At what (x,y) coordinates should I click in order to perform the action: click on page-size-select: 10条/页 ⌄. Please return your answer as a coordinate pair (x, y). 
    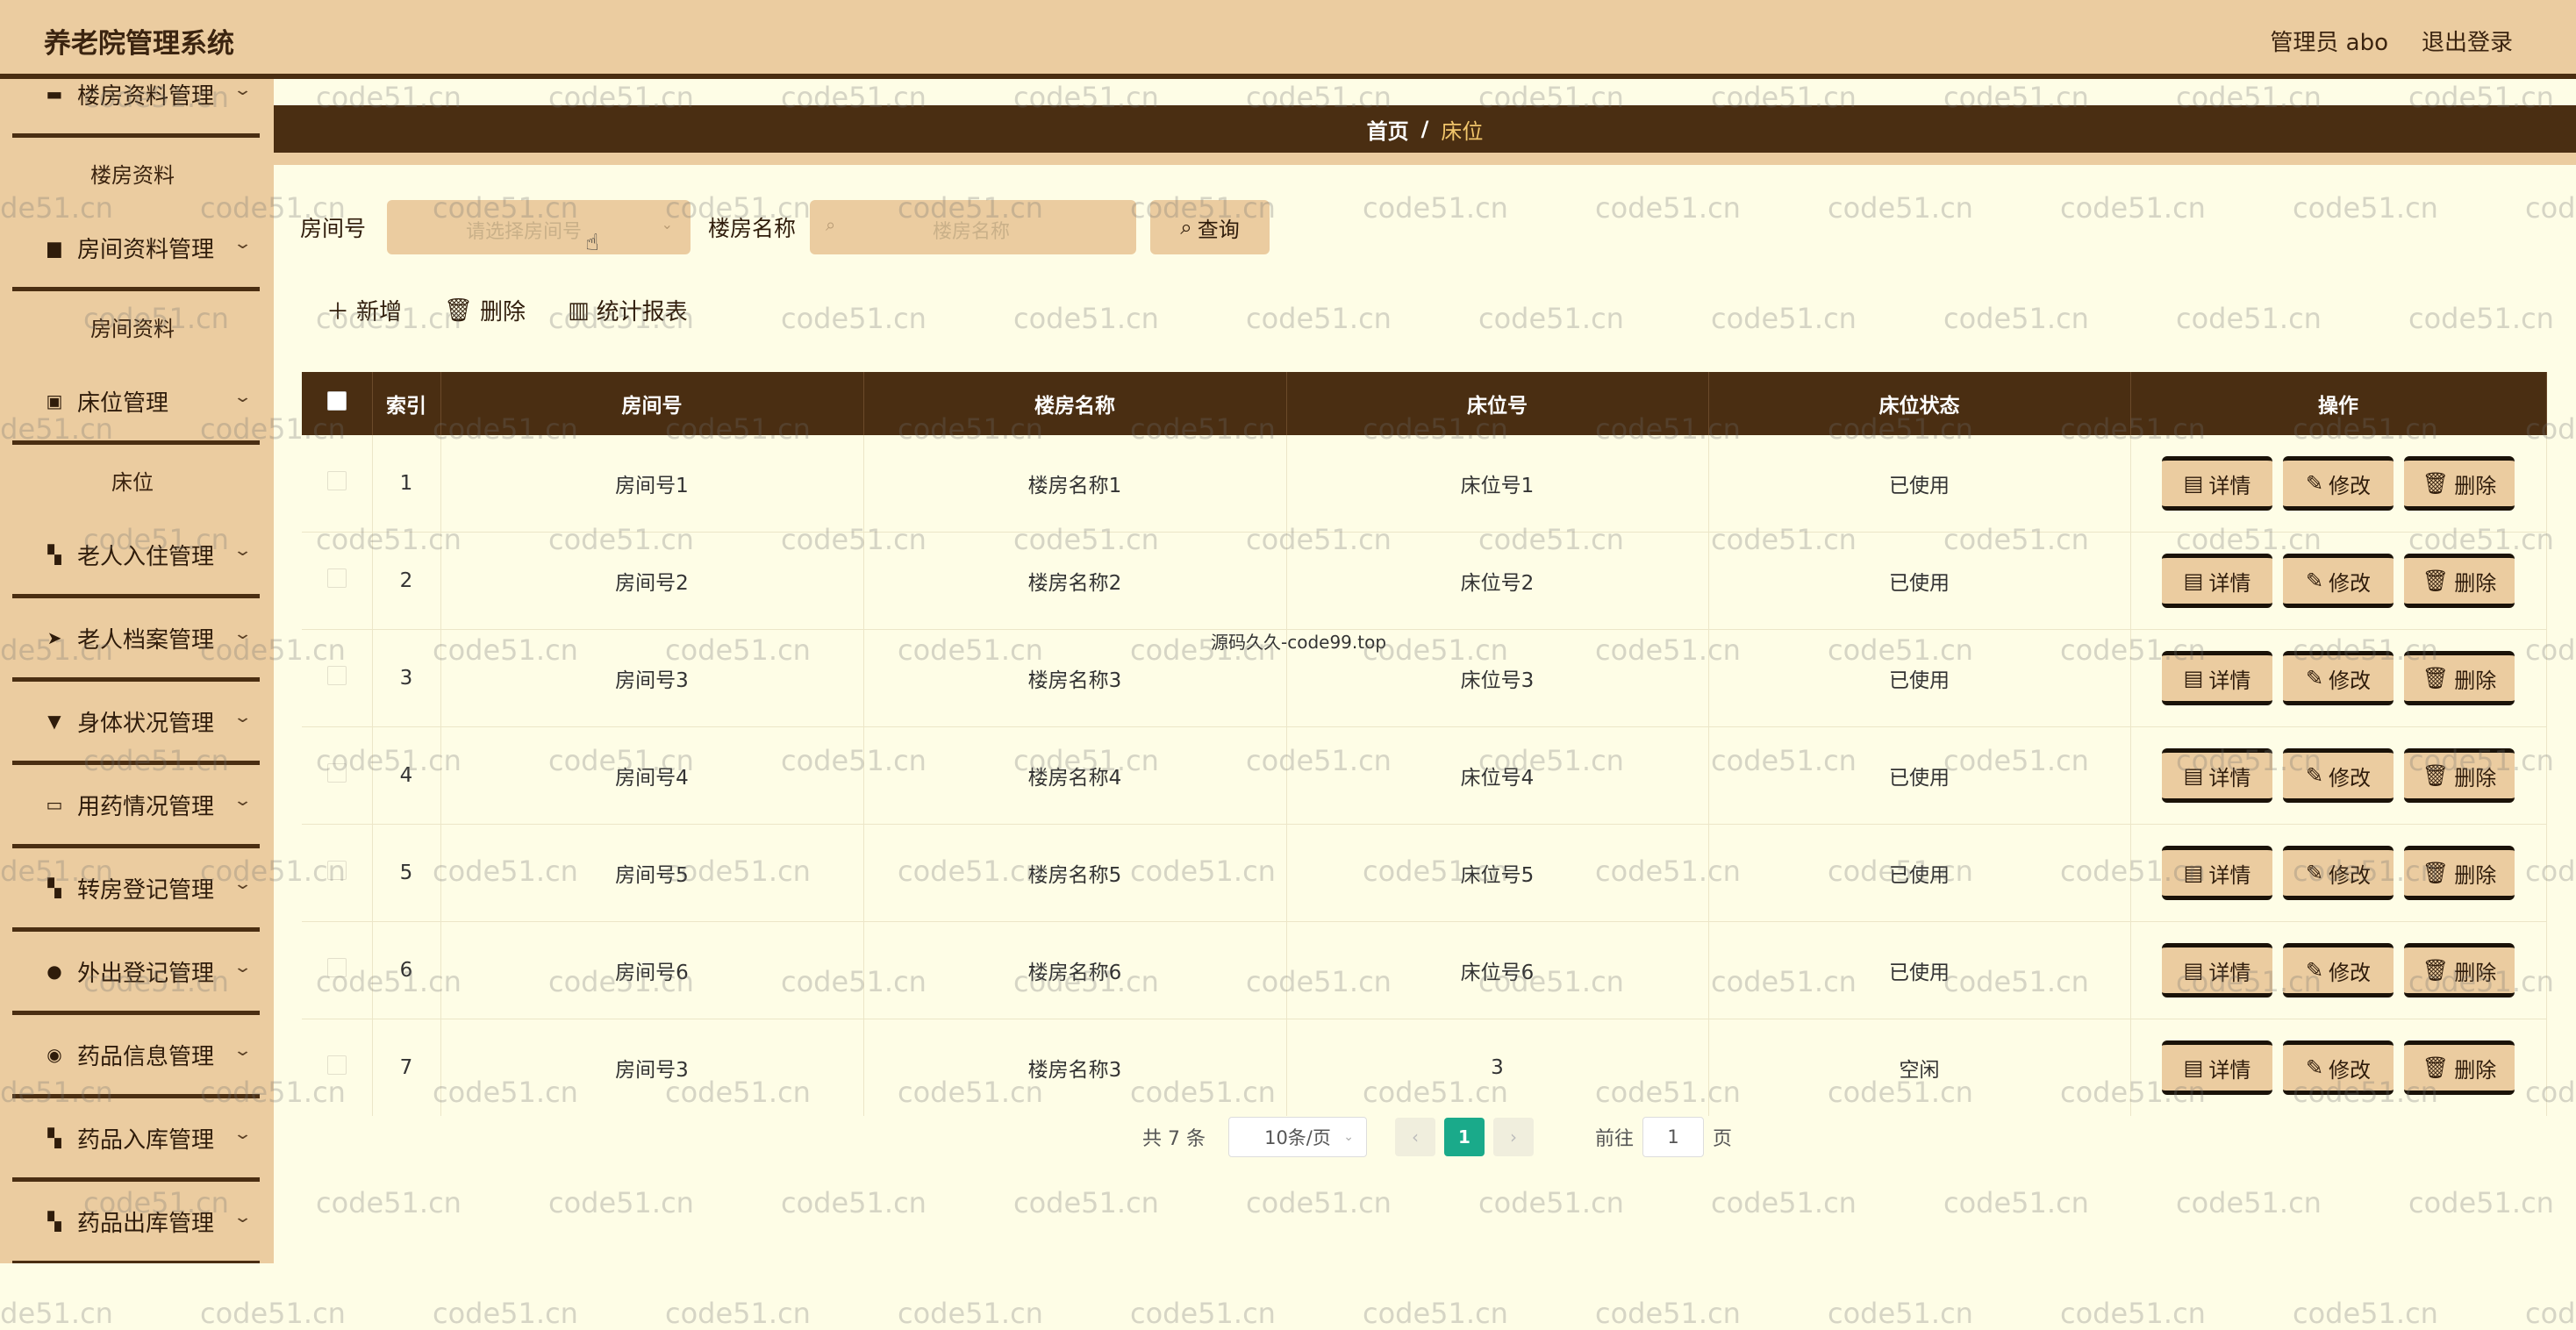
    Looking at the image, I should click on (1297, 1137).